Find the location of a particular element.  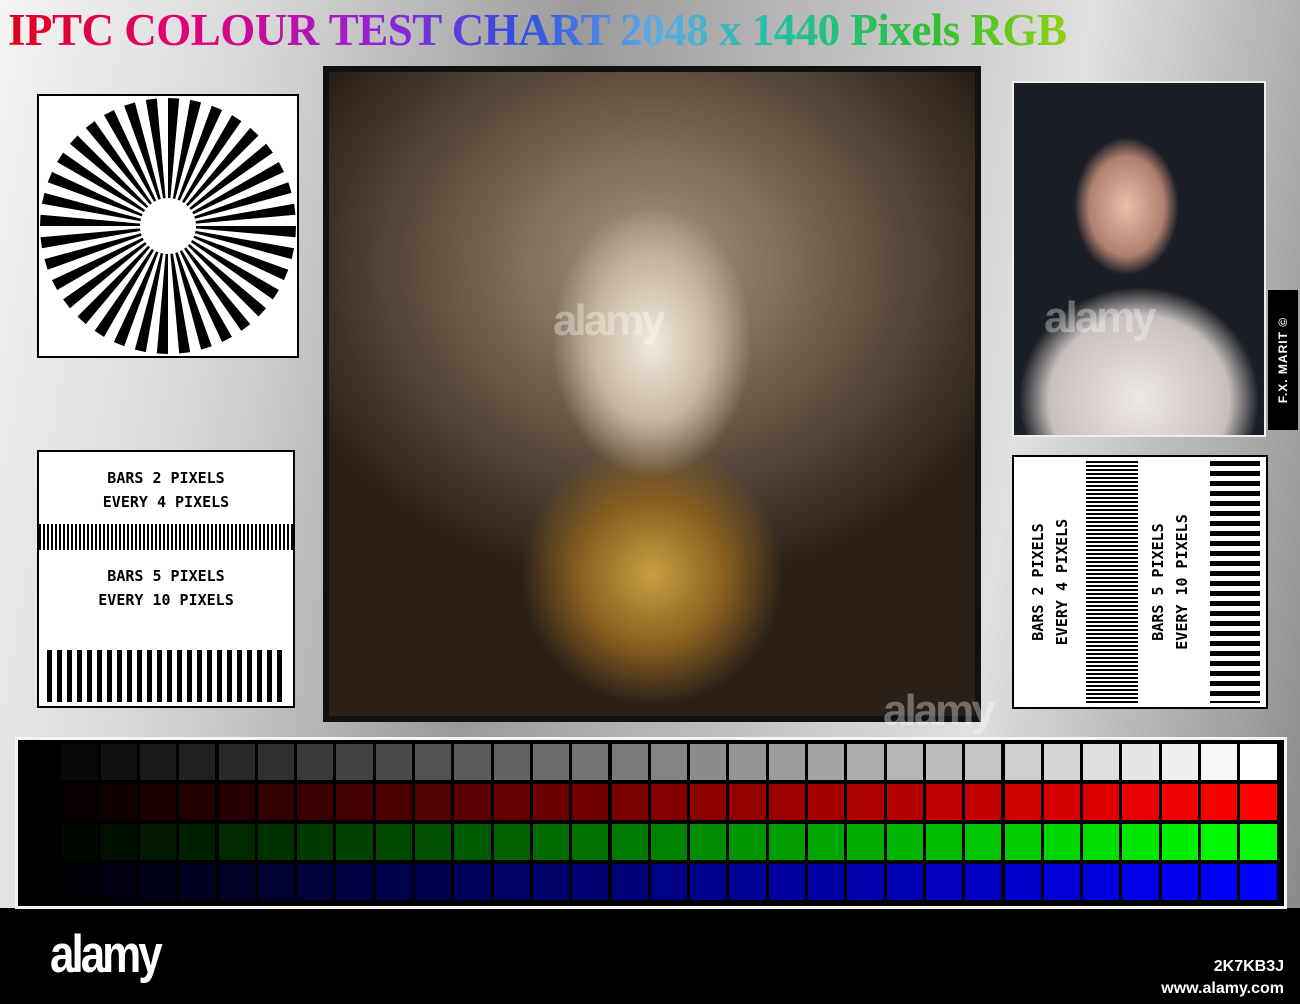

bars-label-10px: EVERY 10 PIXELS is located at coordinates (166, 600).